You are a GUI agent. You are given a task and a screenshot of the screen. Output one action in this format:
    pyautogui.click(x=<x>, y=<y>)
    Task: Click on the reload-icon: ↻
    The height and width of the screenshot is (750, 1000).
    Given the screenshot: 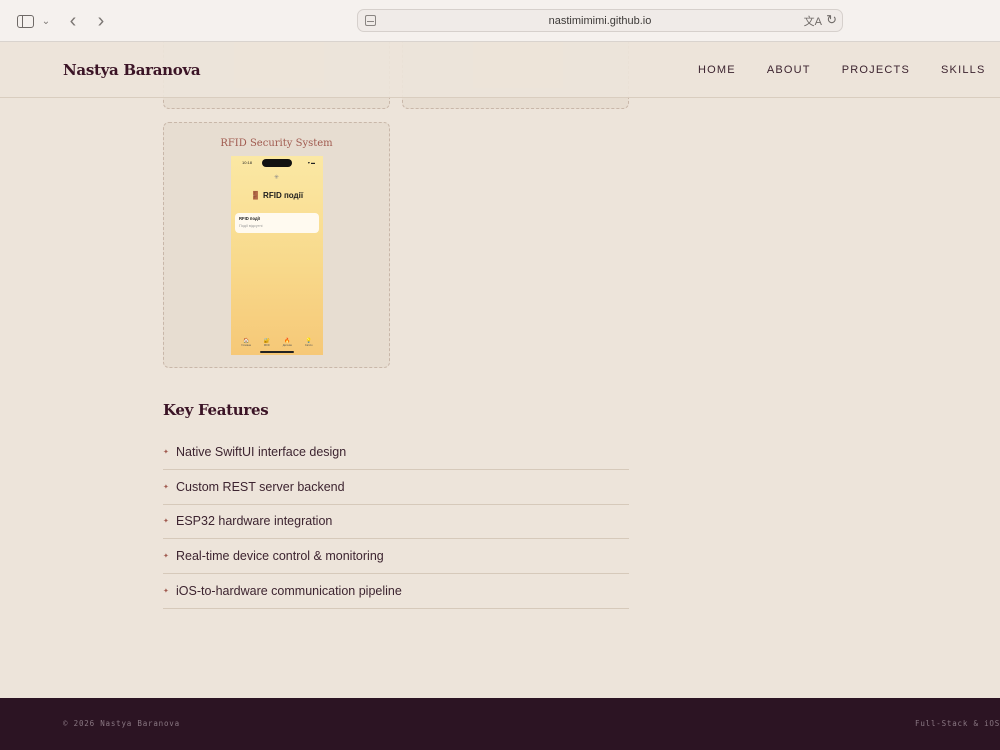 What is the action you would take?
    pyautogui.click(x=831, y=20)
    